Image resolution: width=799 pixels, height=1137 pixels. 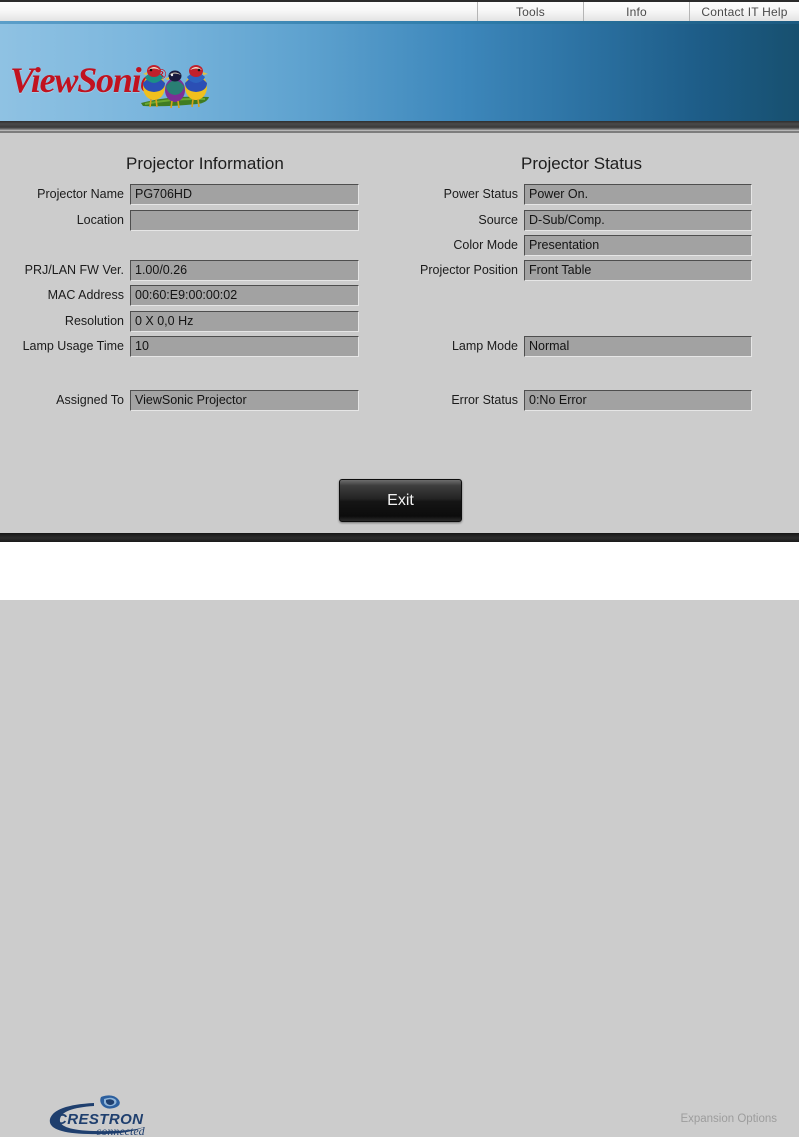 I want to click on label-source: Source, so click(x=498, y=220).